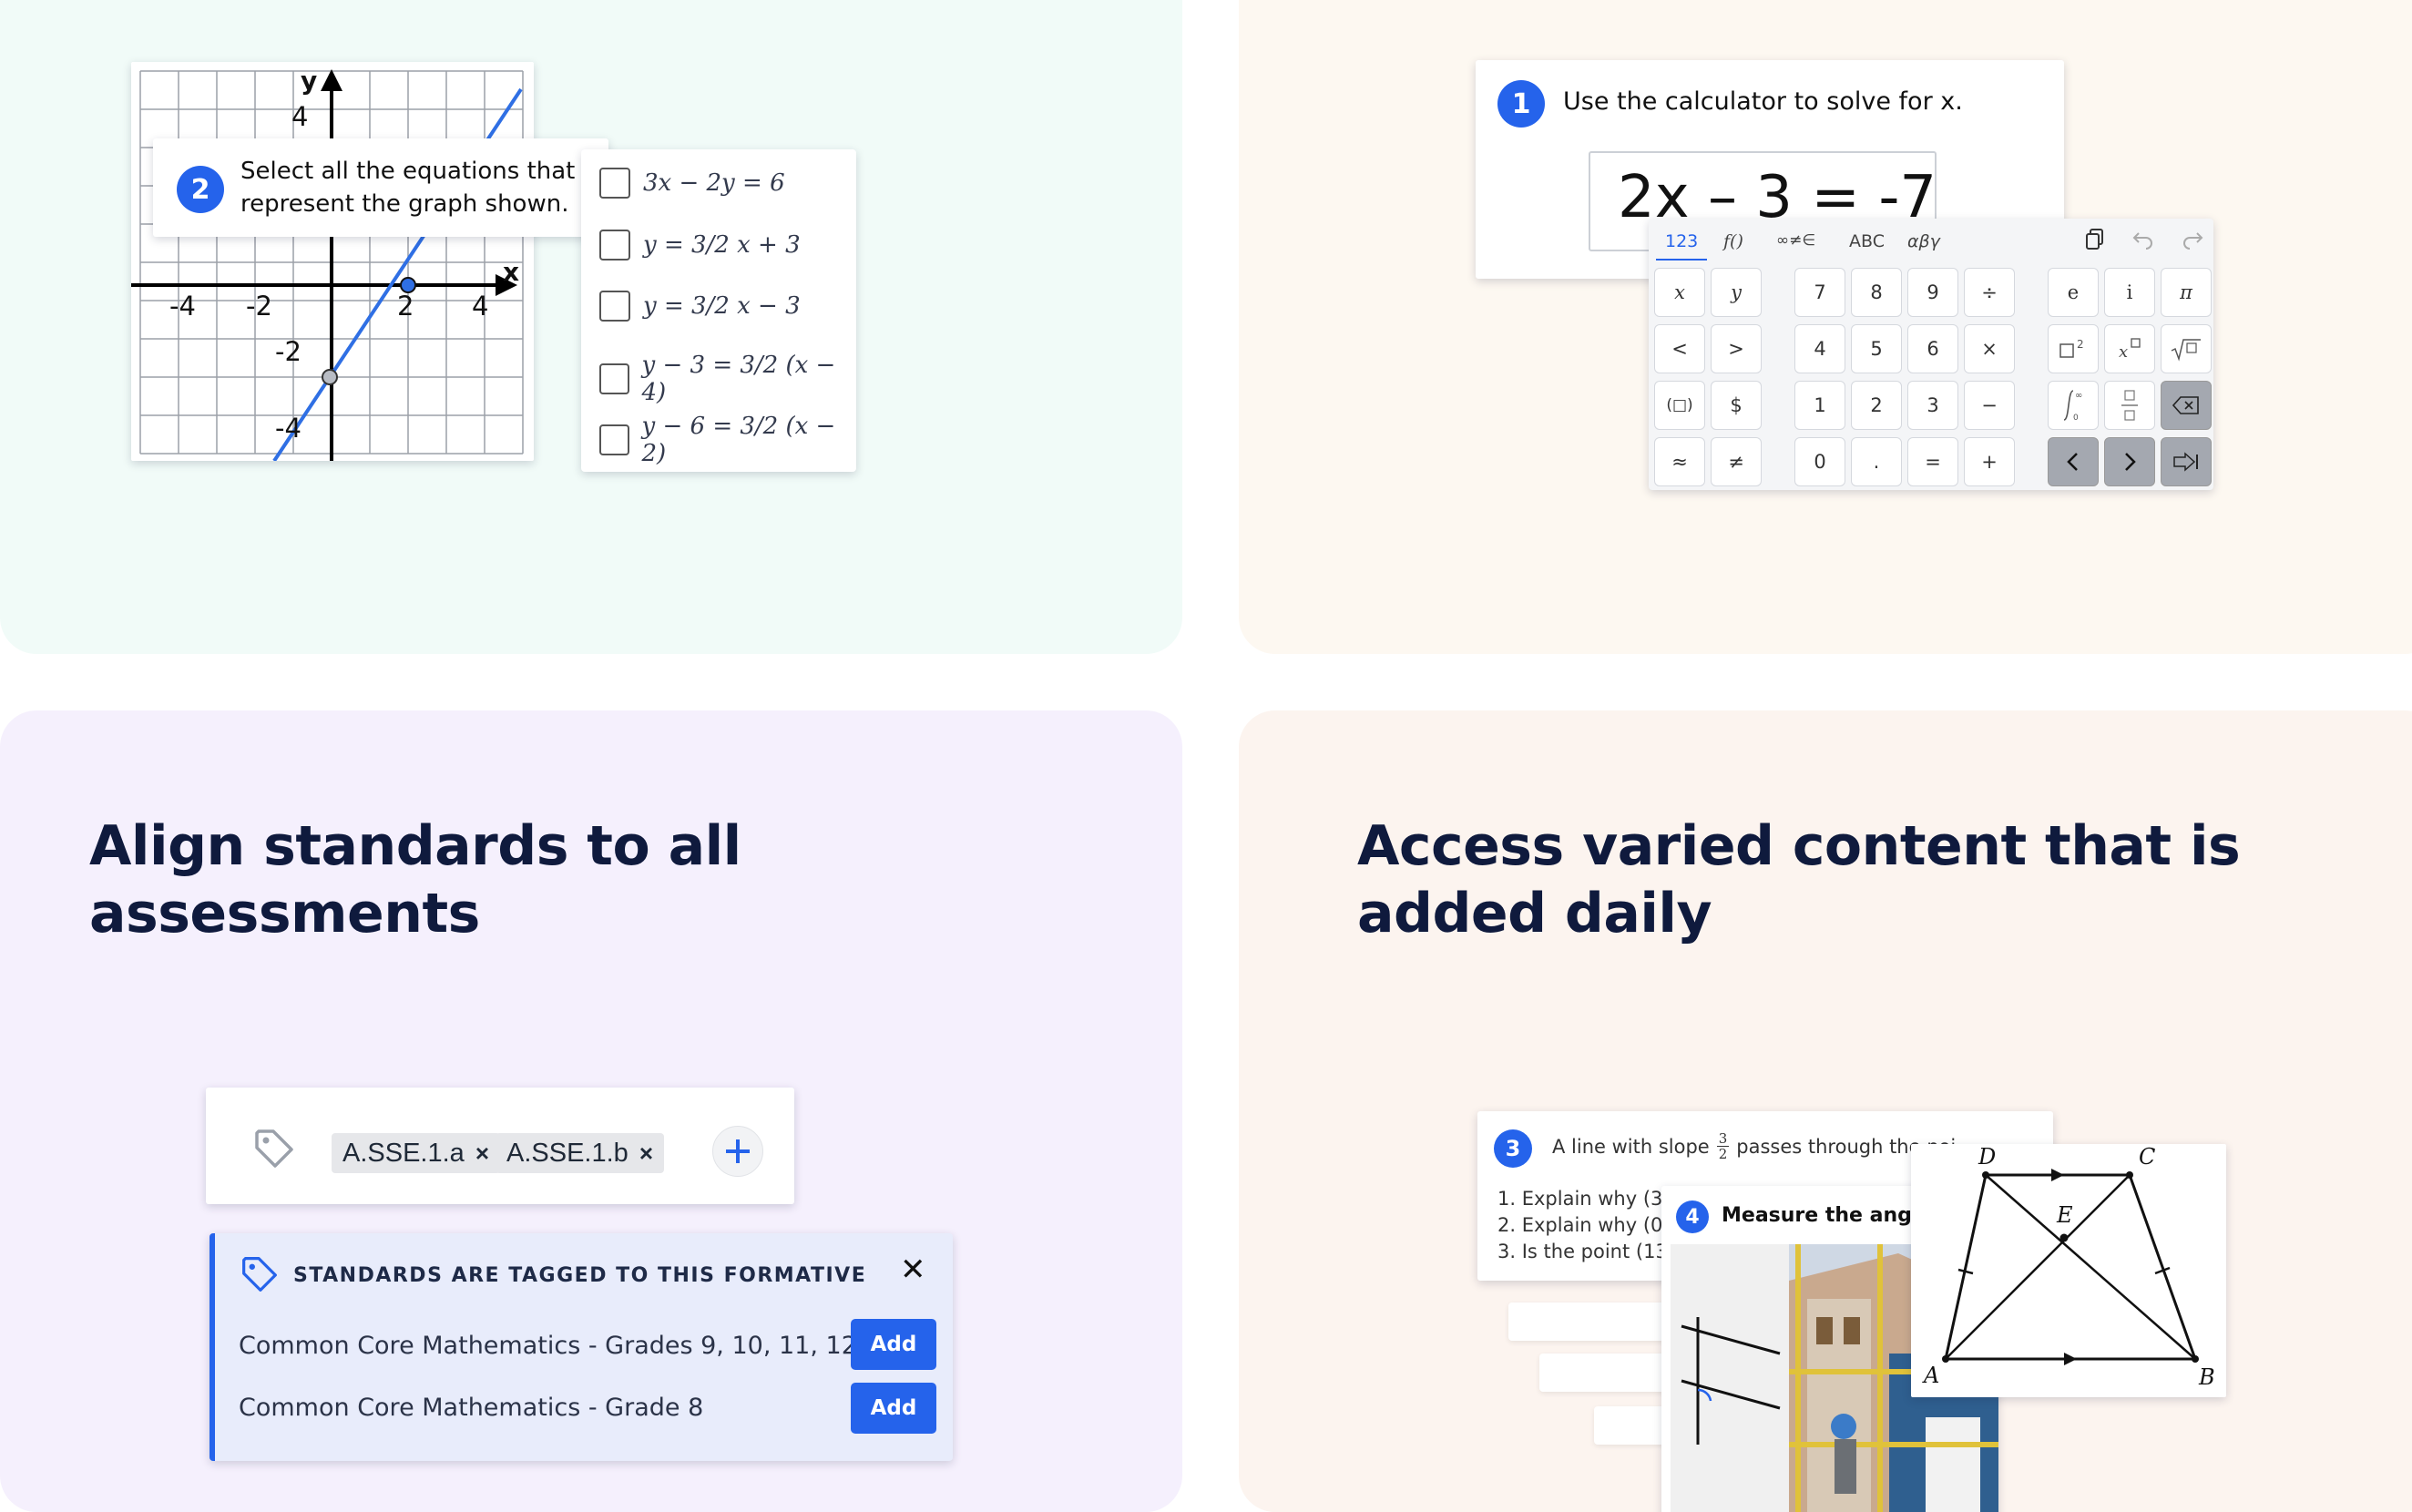 The width and height of the screenshot is (2412, 1512). Describe the element at coordinates (1733, 241) in the screenshot. I see `tab-functions: f()` at that location.